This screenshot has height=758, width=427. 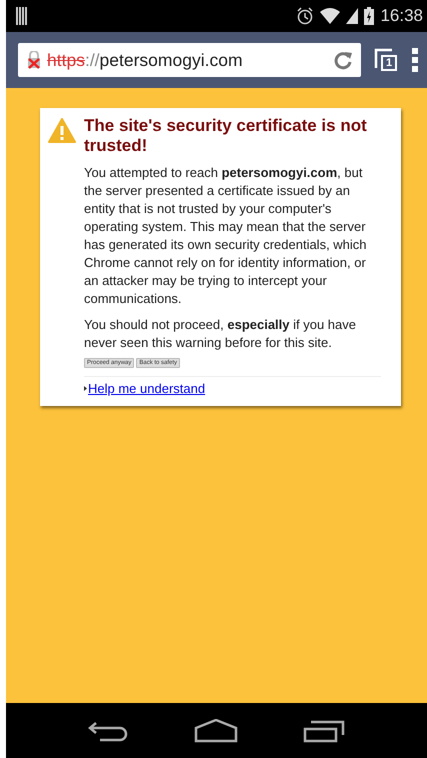 I want to click on wifi-icon, so click(x=330, y=16).